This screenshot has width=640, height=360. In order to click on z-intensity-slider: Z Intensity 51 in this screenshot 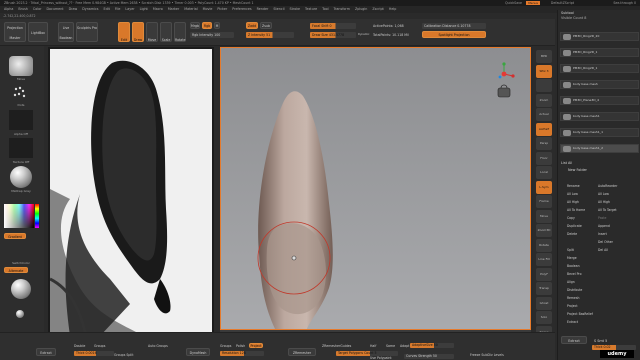, I will do `click(270, 35)`.